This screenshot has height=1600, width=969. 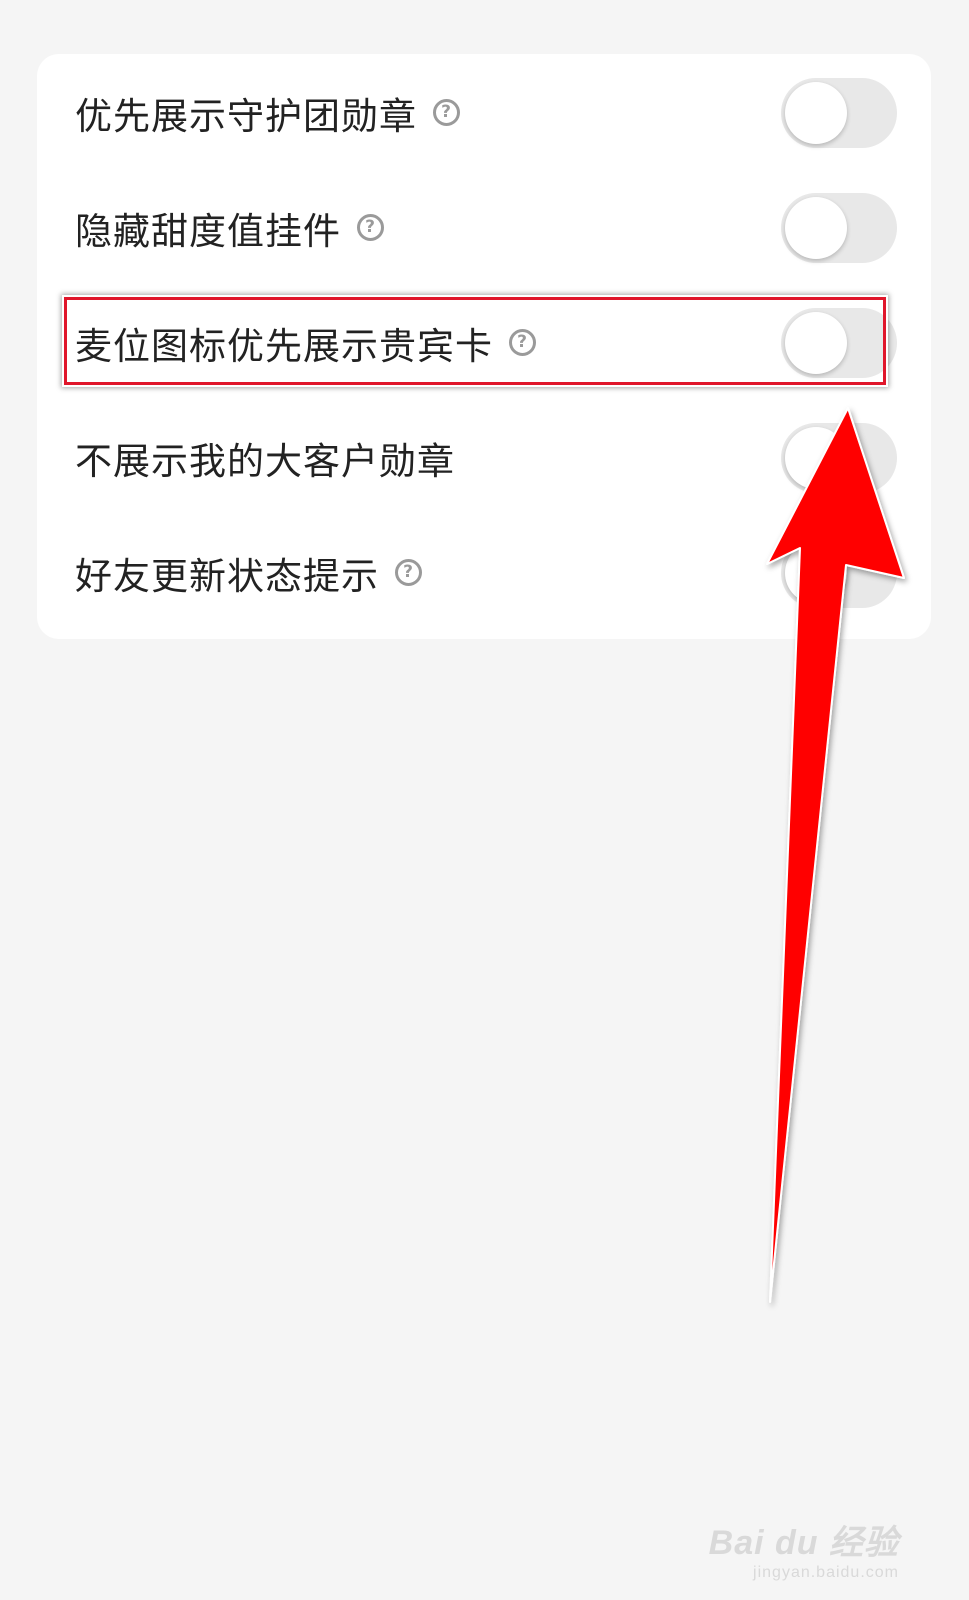 I want to click on vip-card-toggle, so click(x=839, y=342).